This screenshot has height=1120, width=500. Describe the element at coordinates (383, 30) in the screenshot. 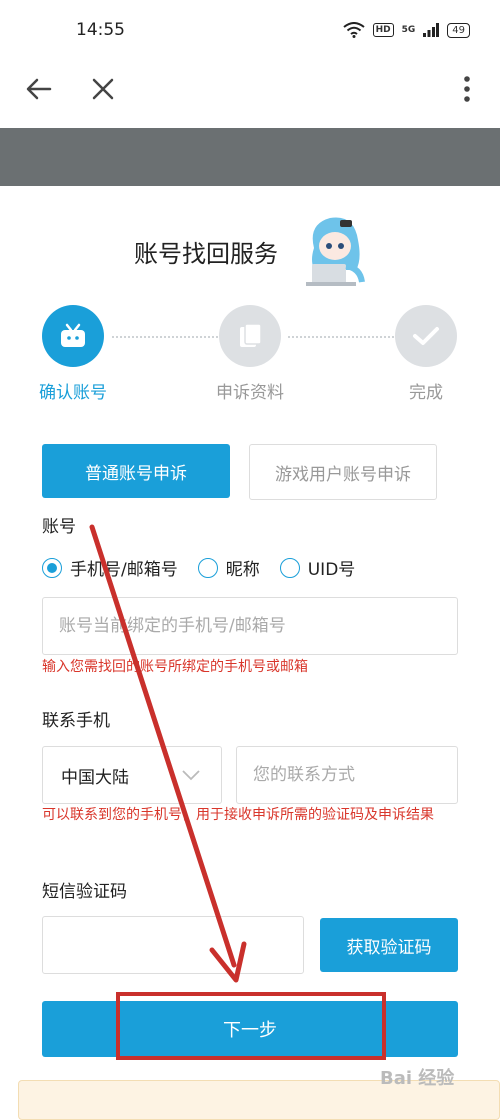

I see `hd-badge: HD` at that location.